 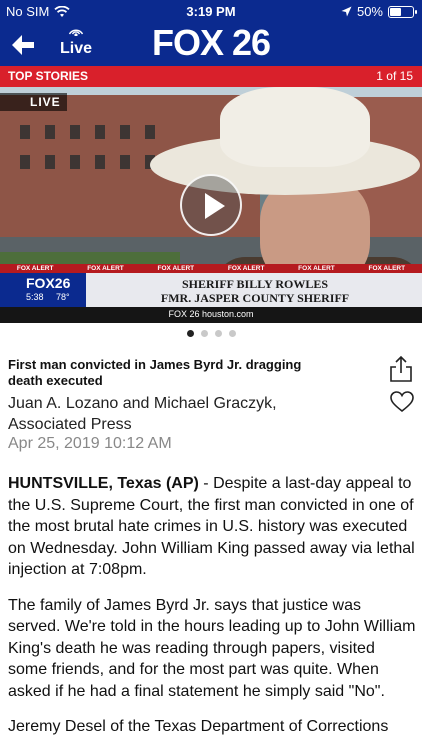 I want to click on play-button, so click(x=211, y=205).